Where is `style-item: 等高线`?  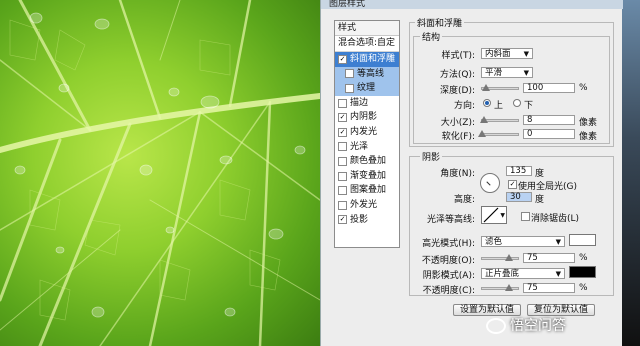
style-item: 等高线 is located at coordinates (367, 74).